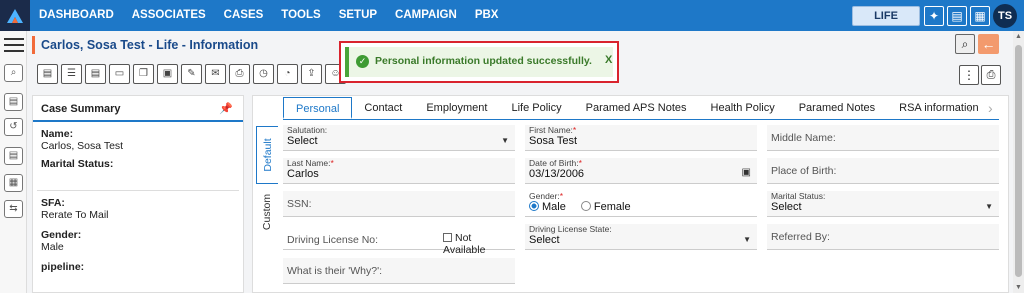  I want to click on page-scrollbar: ▲ ▼, so click(1018, 162).